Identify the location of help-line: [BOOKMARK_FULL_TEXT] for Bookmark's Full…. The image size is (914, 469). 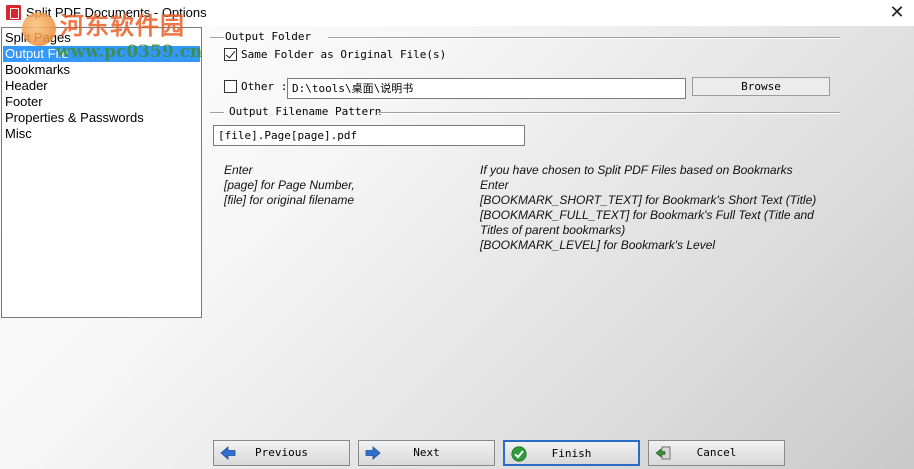
(647, 215).